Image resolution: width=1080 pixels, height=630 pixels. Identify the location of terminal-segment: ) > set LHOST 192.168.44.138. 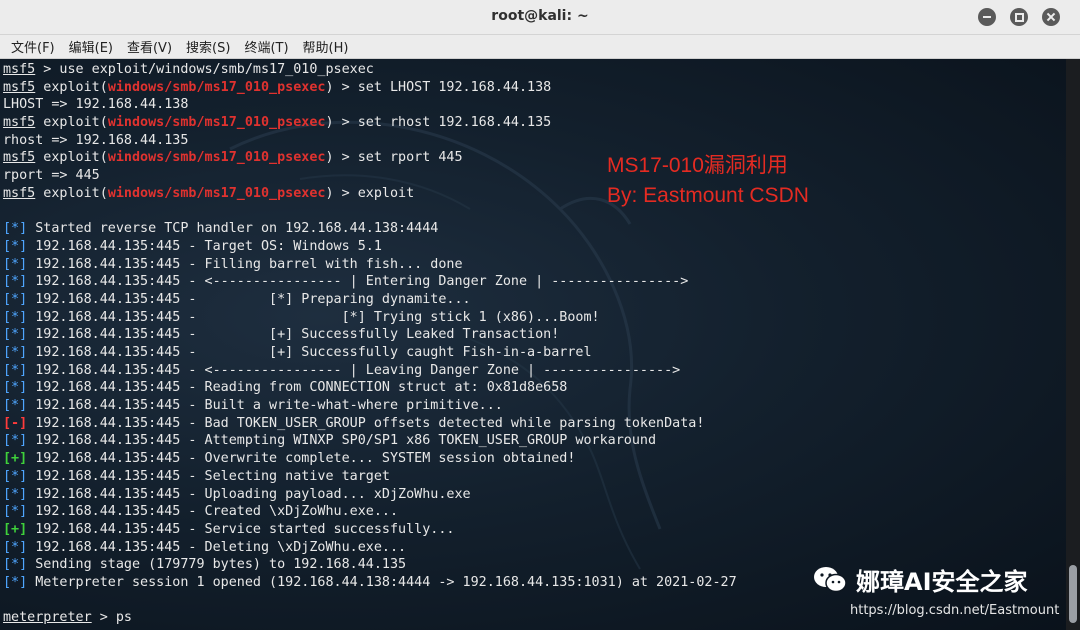
(438, 87).